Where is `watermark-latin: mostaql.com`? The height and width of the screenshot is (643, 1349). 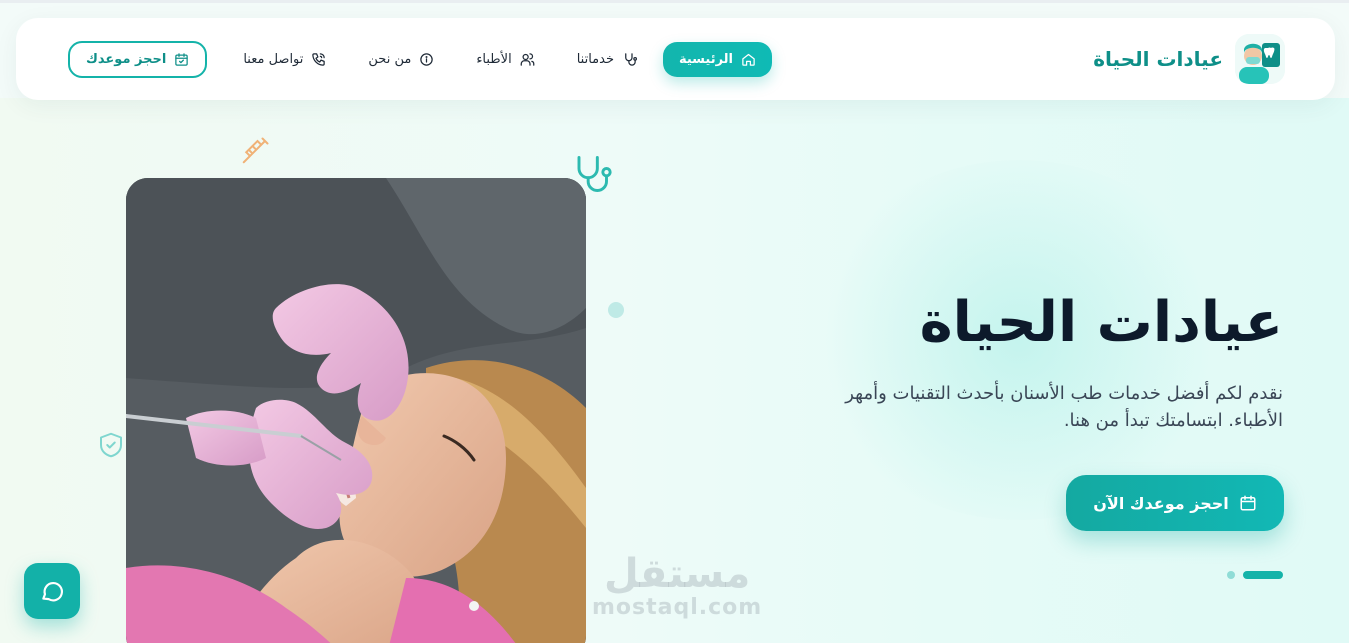 watermark-latin: mostaql.com is located at coordinates (677, 607).